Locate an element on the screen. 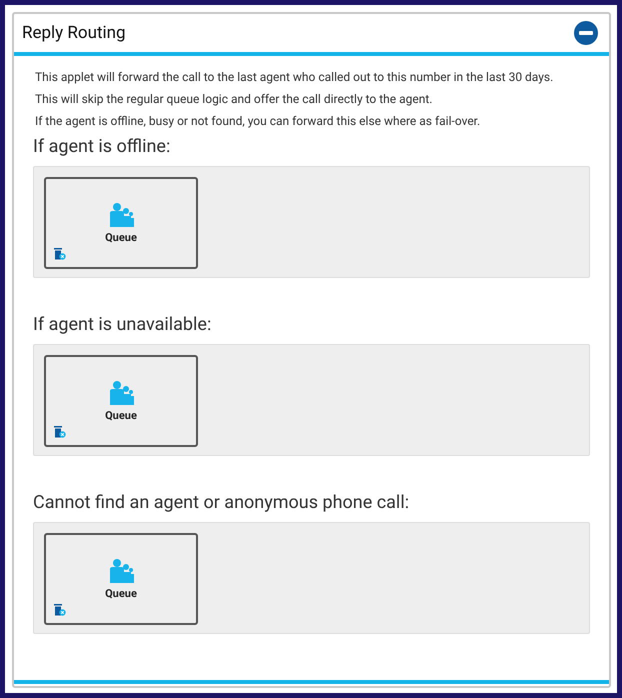  section-heading: Cannot find an agent or anonymous phone call: is located at coordinates (221, 502).